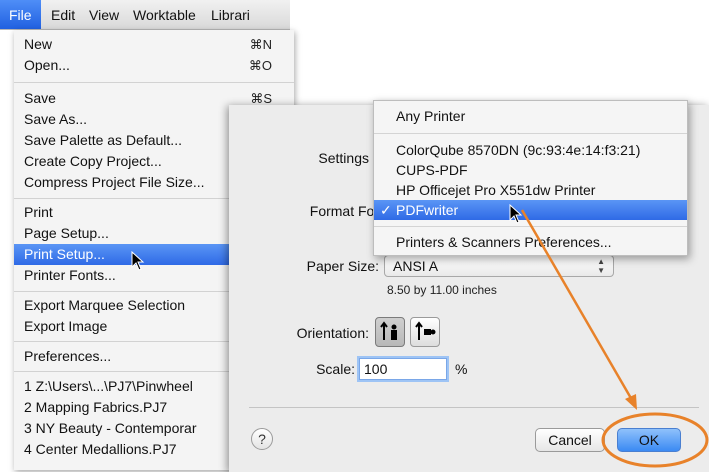 The image size is (709, 472). Describe the element at coordinates (260, 44) in the screenshot. I see `shortcut-label: ⌘N` at that location.